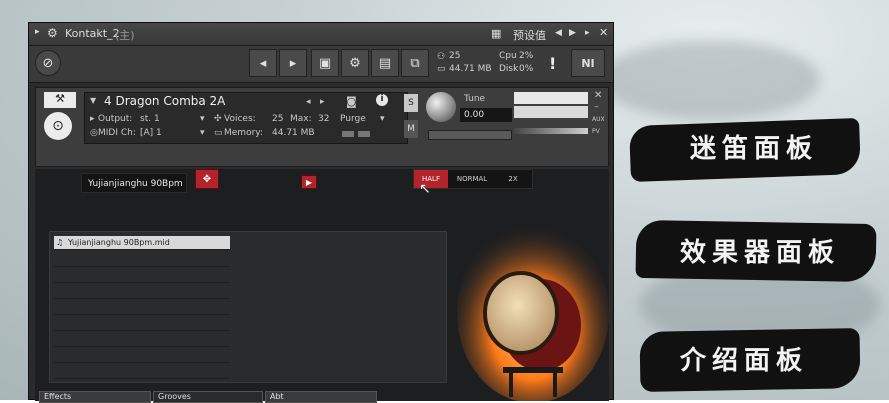 The height and width of the screenshot is (403, 889). Describe the element at coordinates (208, 397) in the screenshot. I see `tab-grooves: Grooves` at that location.